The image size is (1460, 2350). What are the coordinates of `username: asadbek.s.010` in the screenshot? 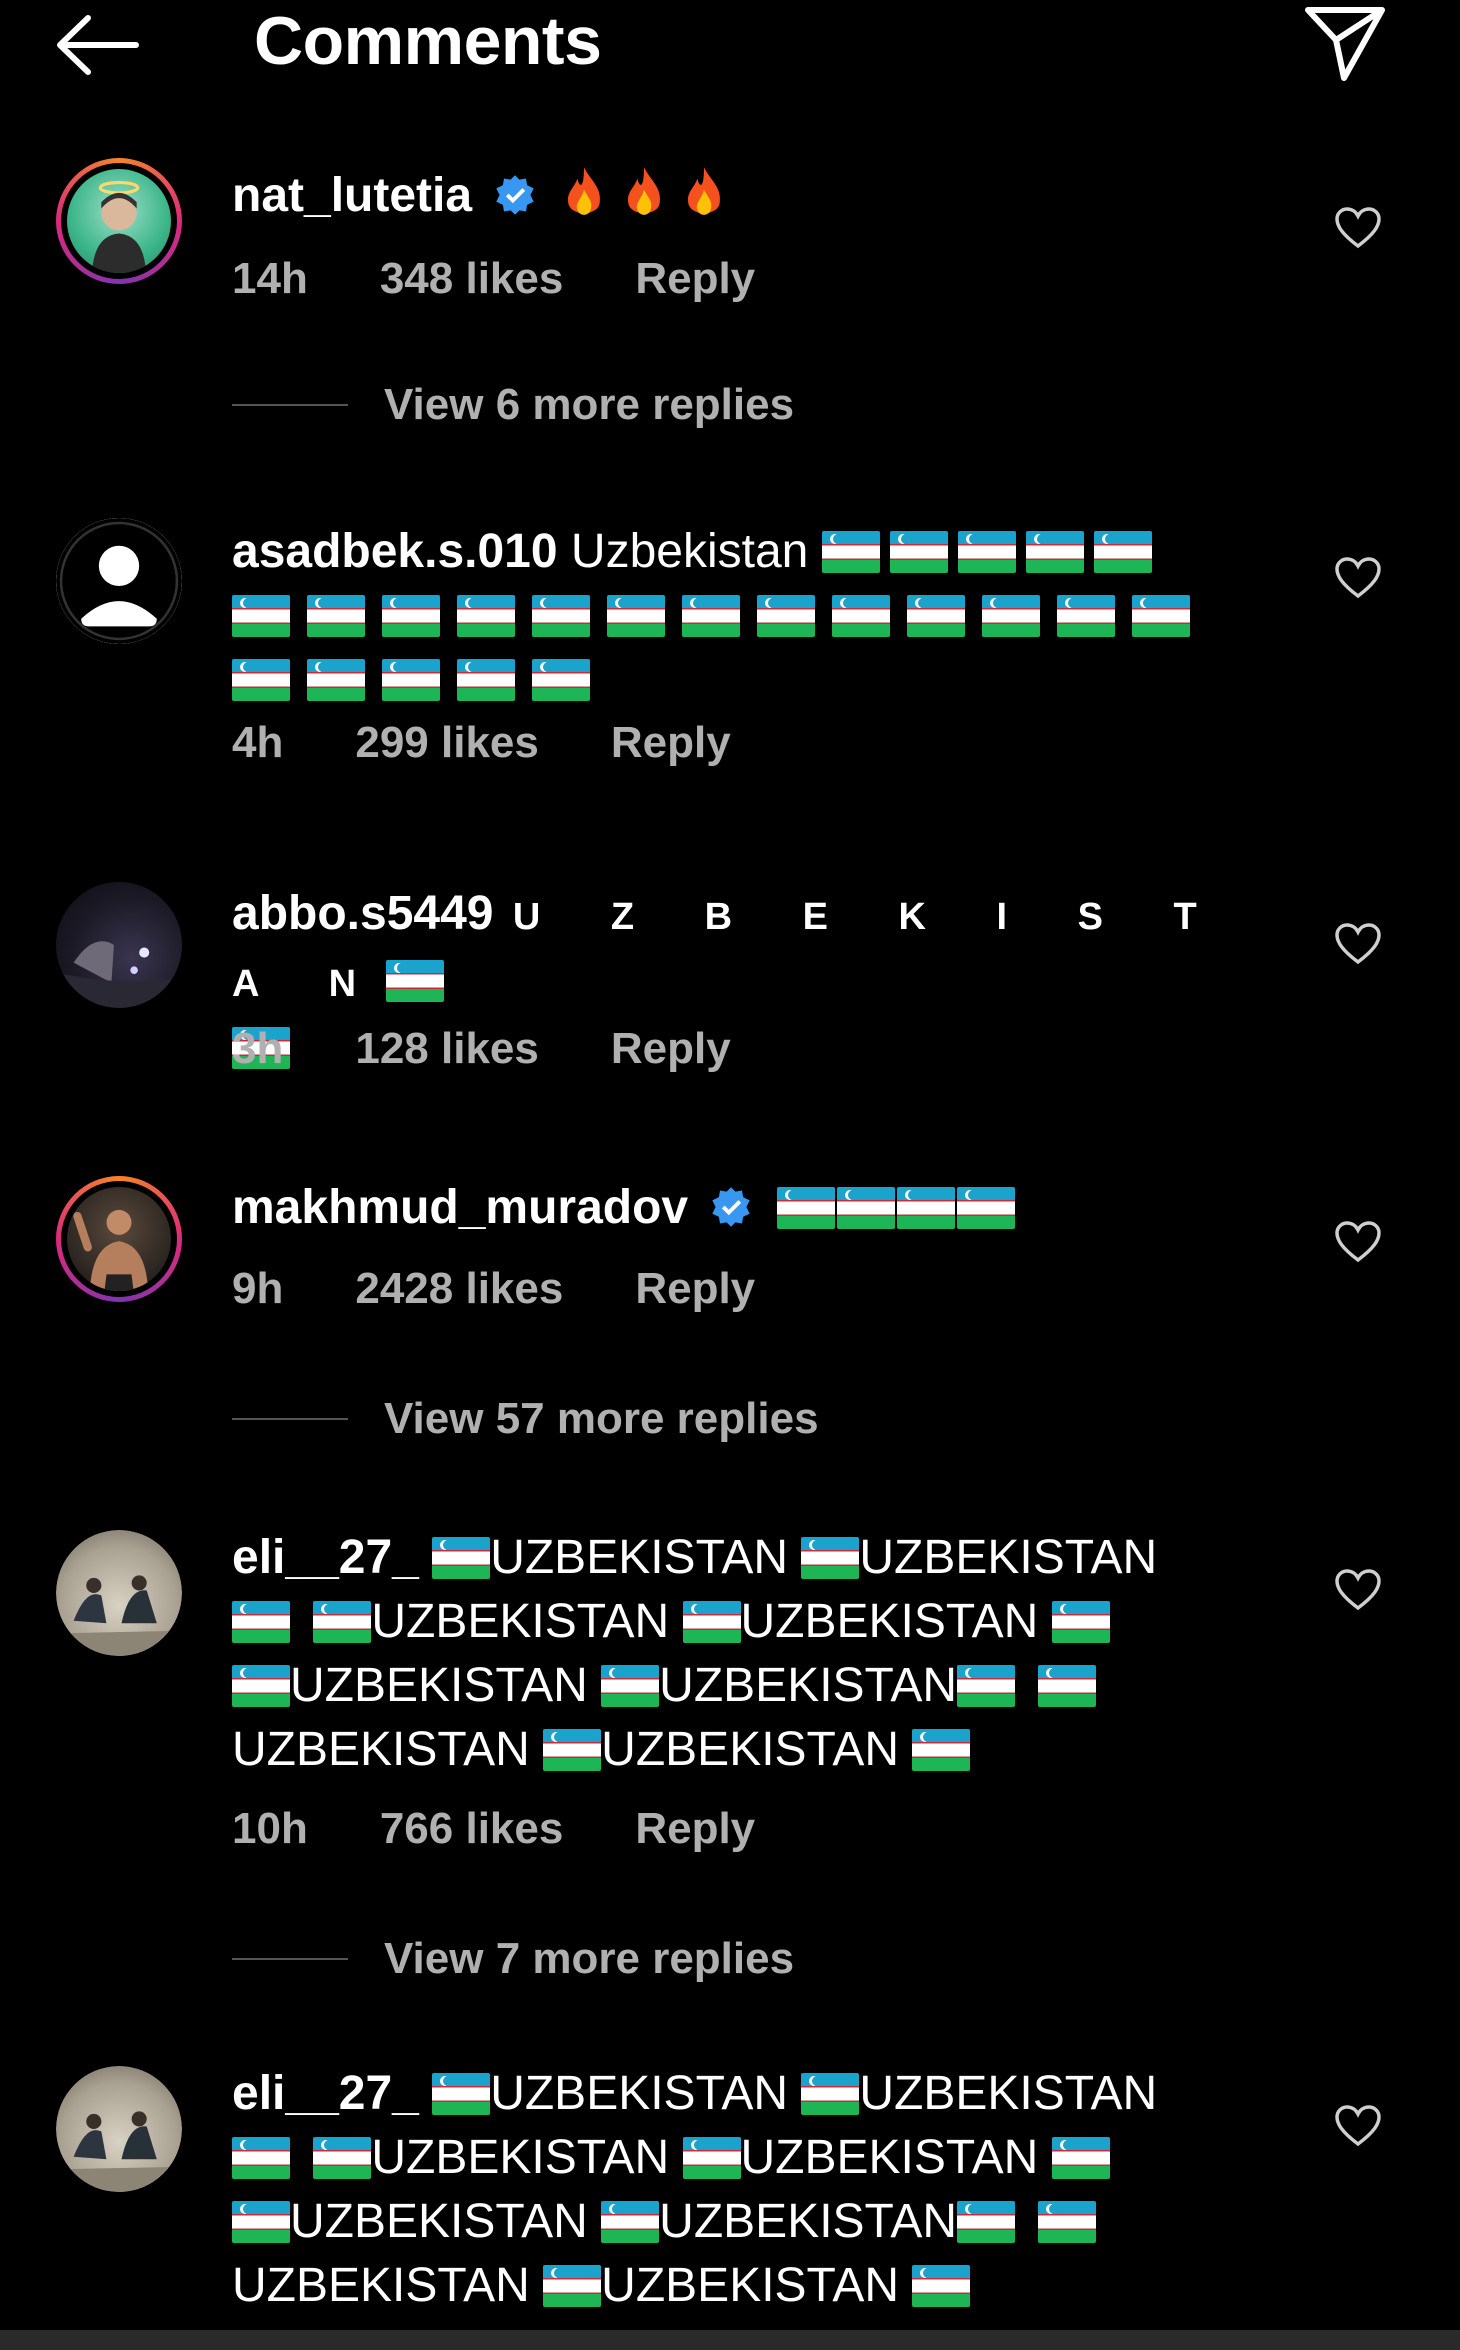 It's located at (395, 551).